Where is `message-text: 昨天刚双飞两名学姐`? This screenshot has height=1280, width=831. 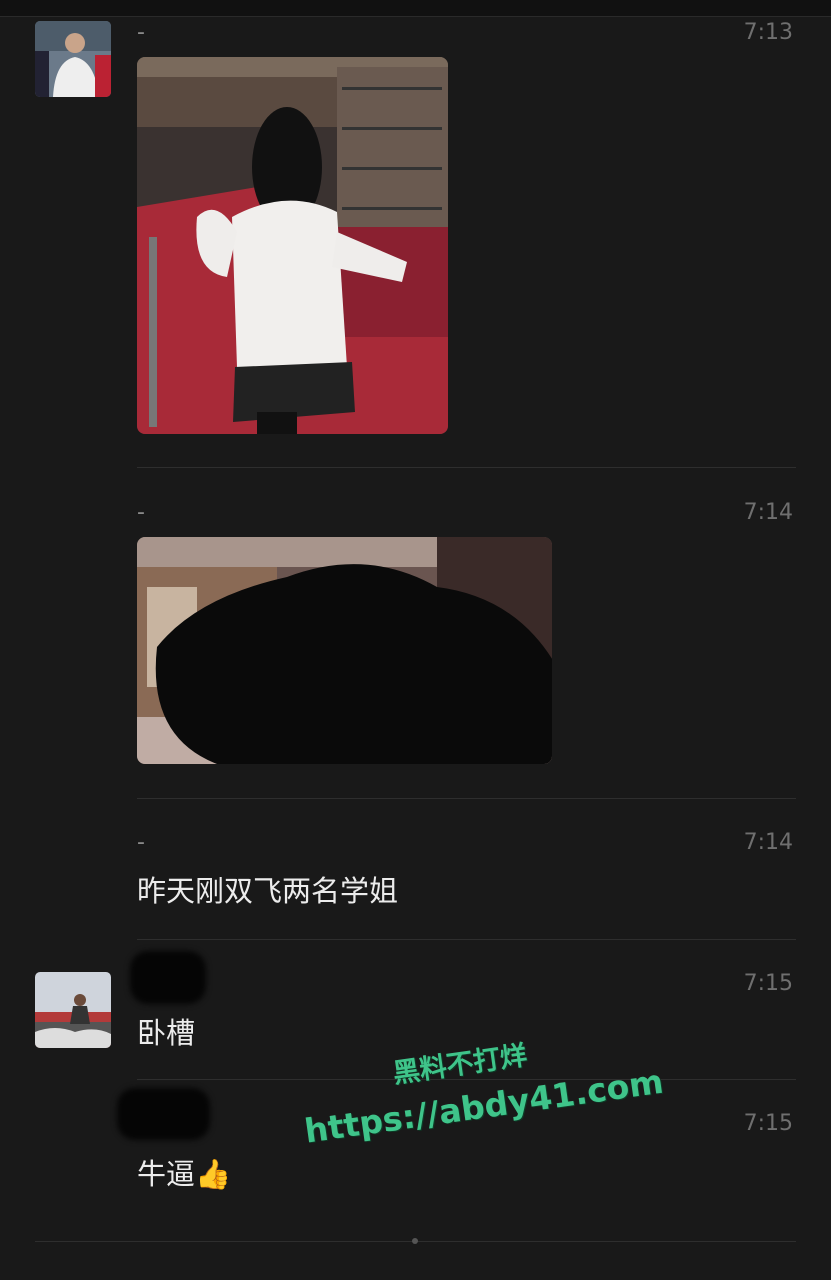 message-text: 昨天刚双飞两名学姐 is located at coordinates (268, 891).